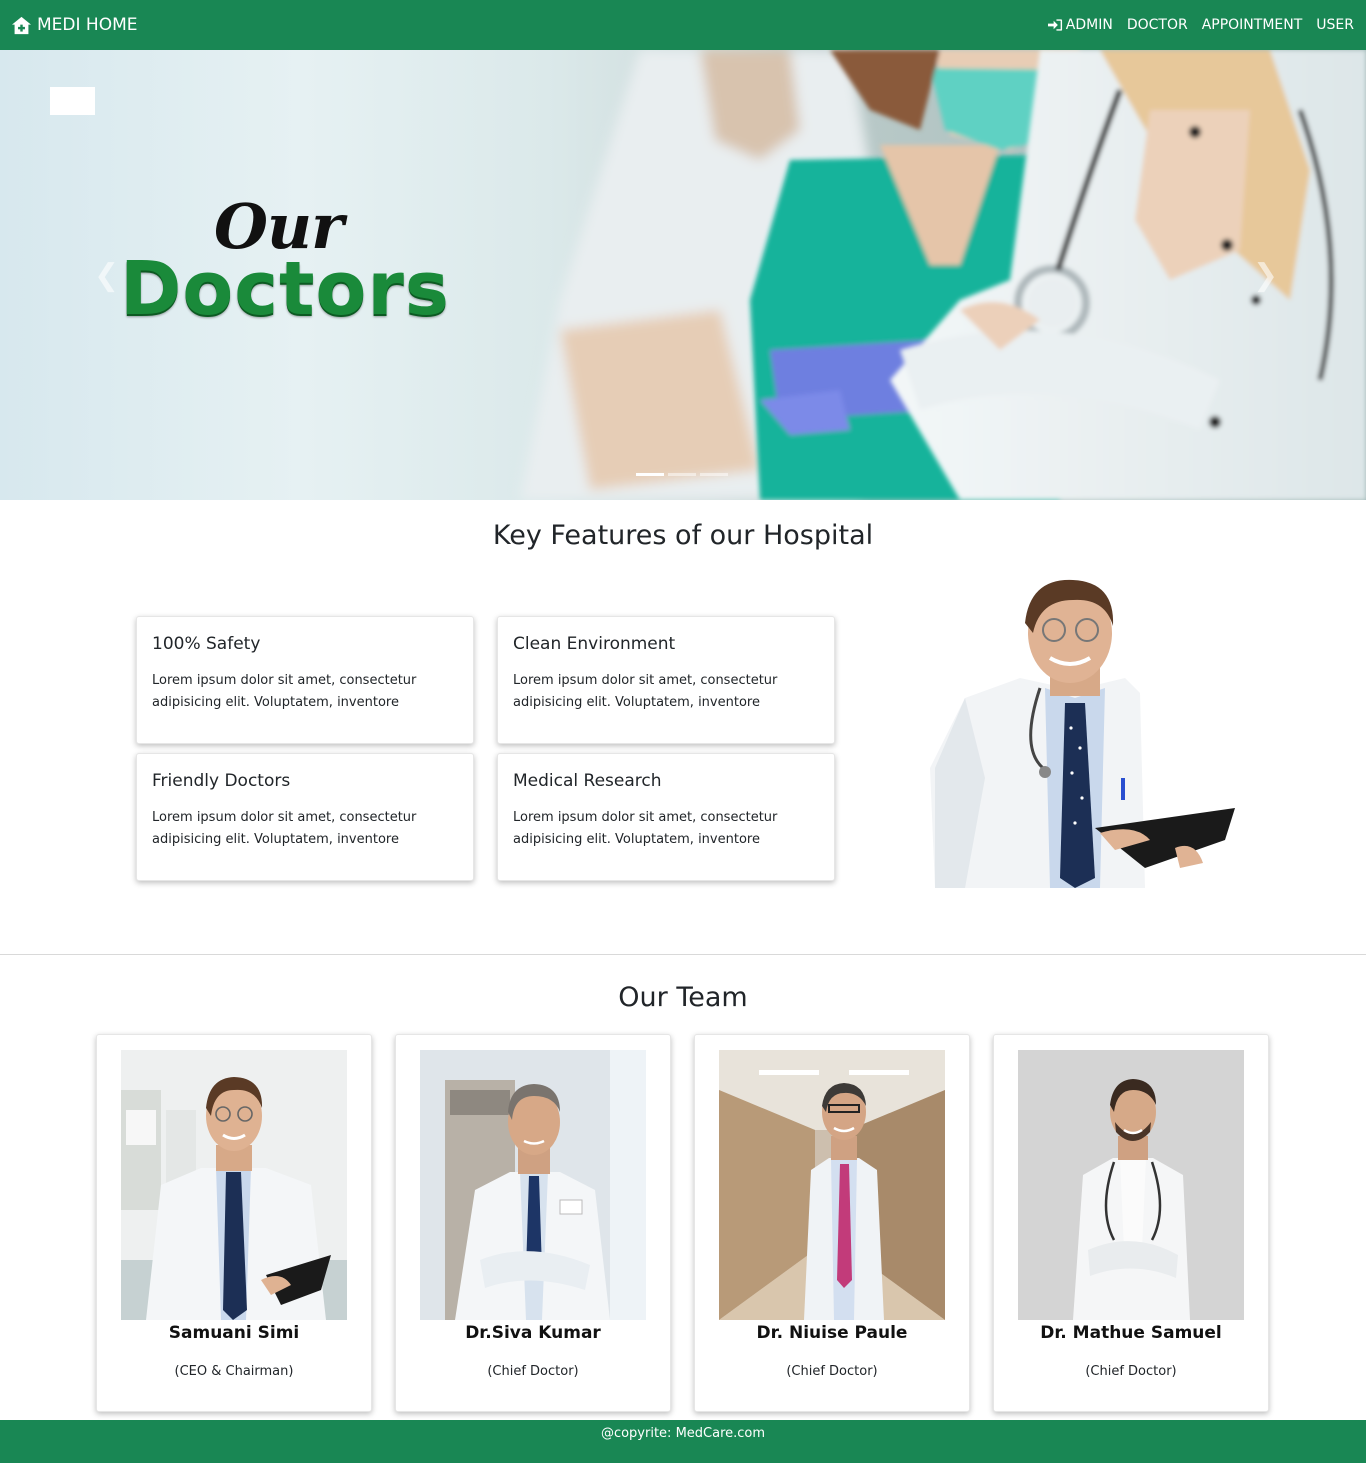 This screenshot has height=1463, width=1366. I want to click on brand-link: MEDI HOME, so click(74, 25).